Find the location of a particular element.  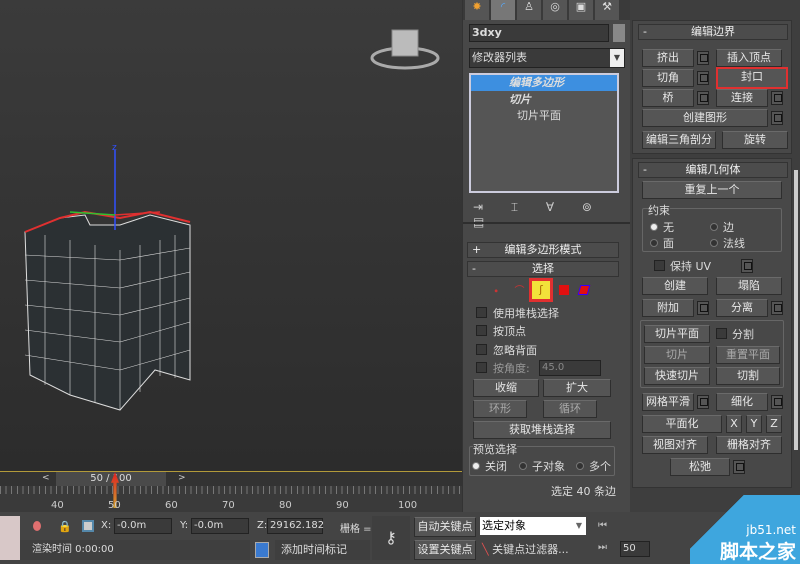

create-shape-button: 创建图形 is located at coordinates (705, 118).